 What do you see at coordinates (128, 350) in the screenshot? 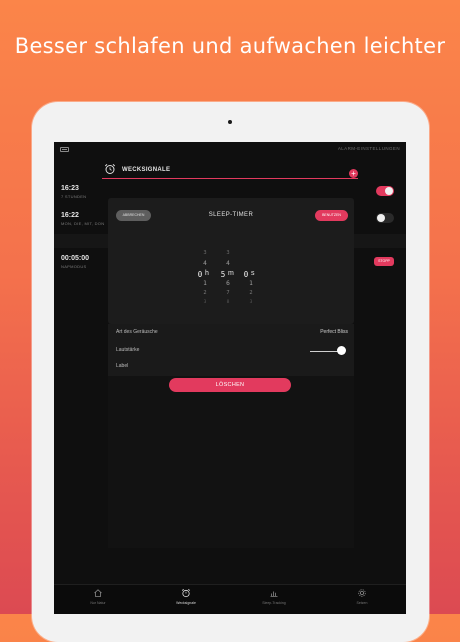
I see `volume-label: Lautstärke` at bounding box center [128, 350].